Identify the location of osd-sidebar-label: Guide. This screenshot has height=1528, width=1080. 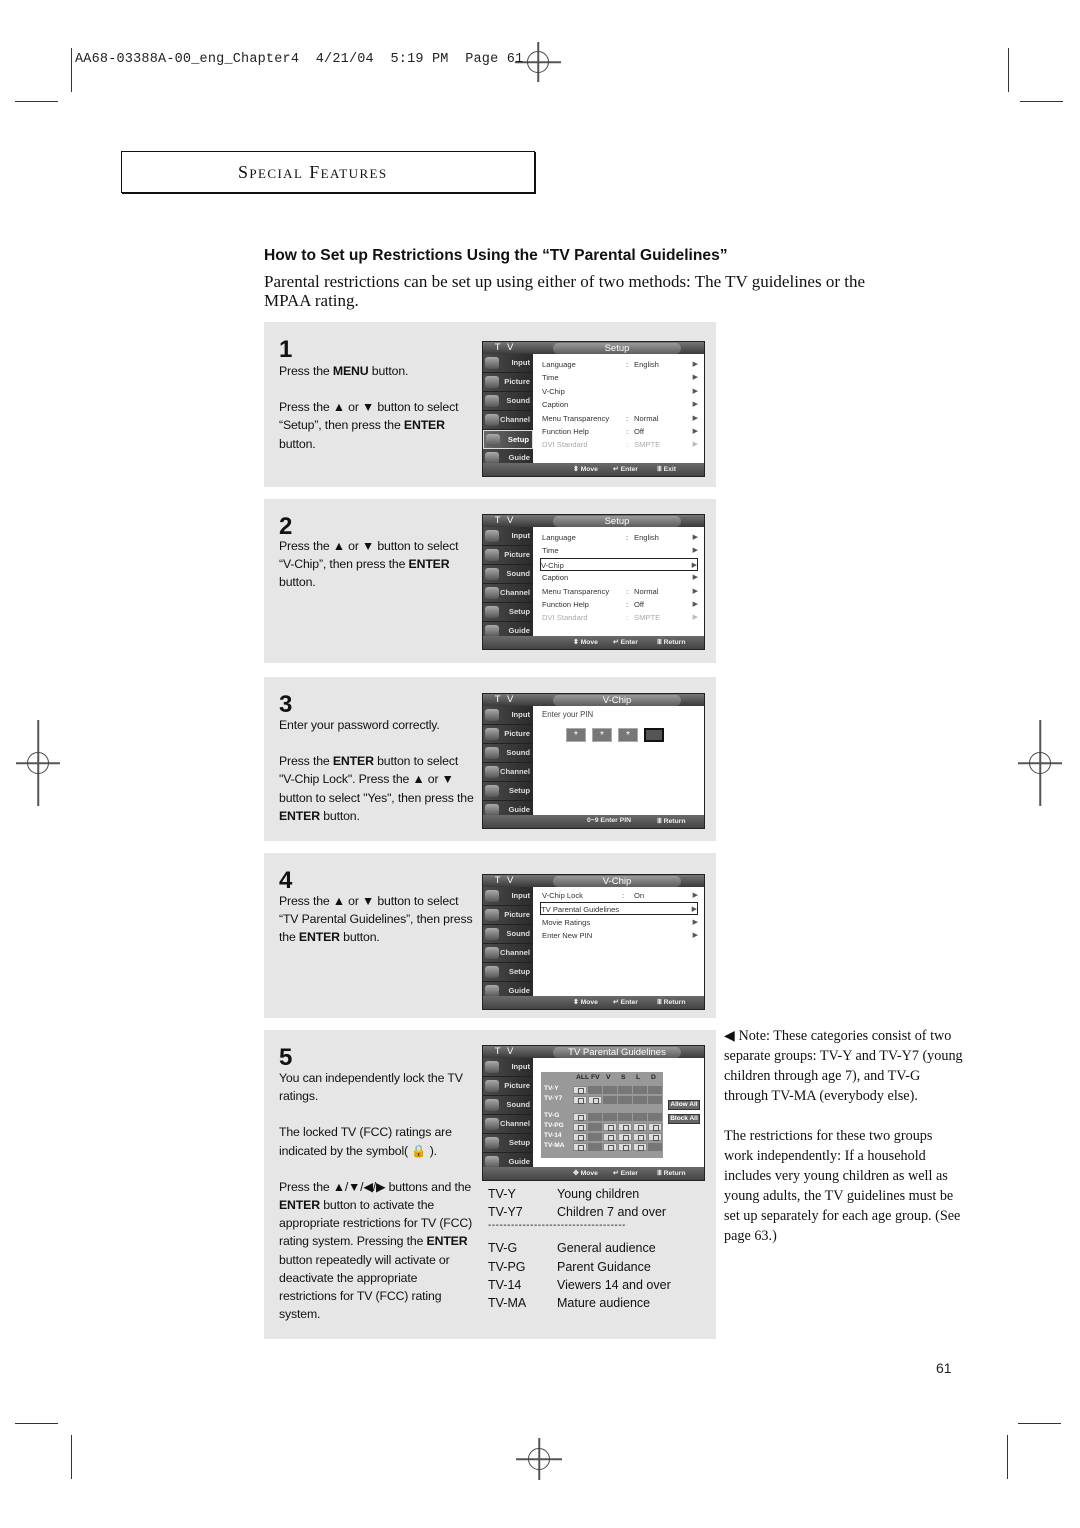
(519, 457).